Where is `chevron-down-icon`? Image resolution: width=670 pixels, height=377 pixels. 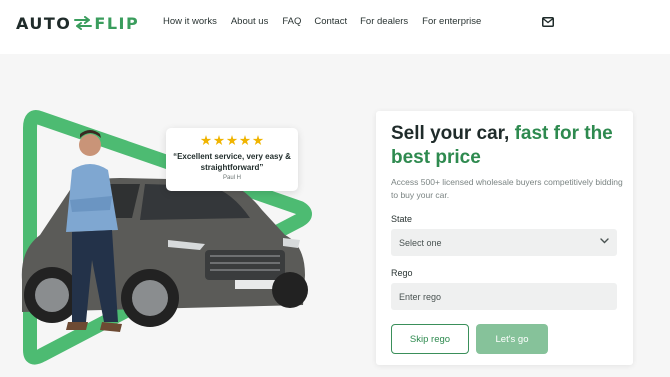
chevron-down-icon is located at coordinates (604, 241).